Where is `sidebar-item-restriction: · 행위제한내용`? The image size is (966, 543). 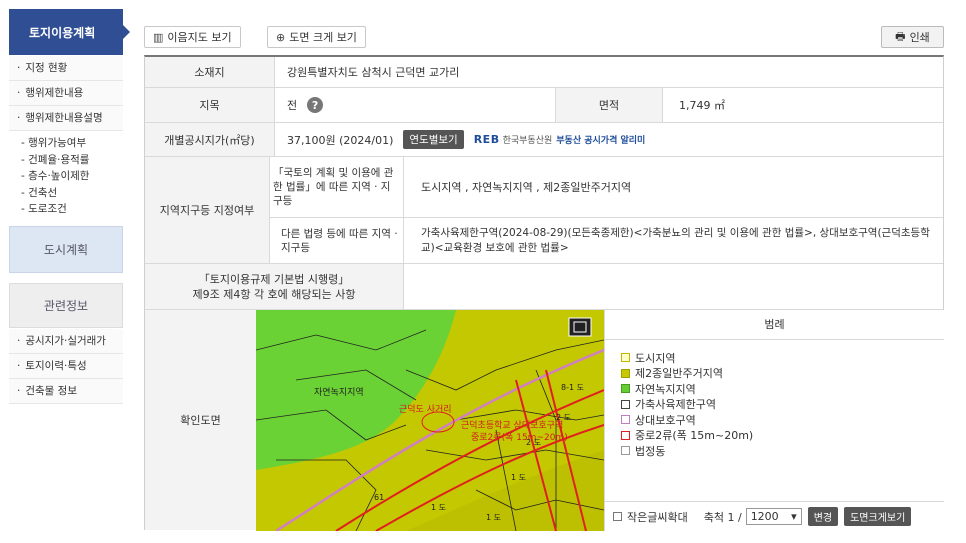
sidebar-item-restriction: · 행위제한내용 is located at coordinates (66, 93).